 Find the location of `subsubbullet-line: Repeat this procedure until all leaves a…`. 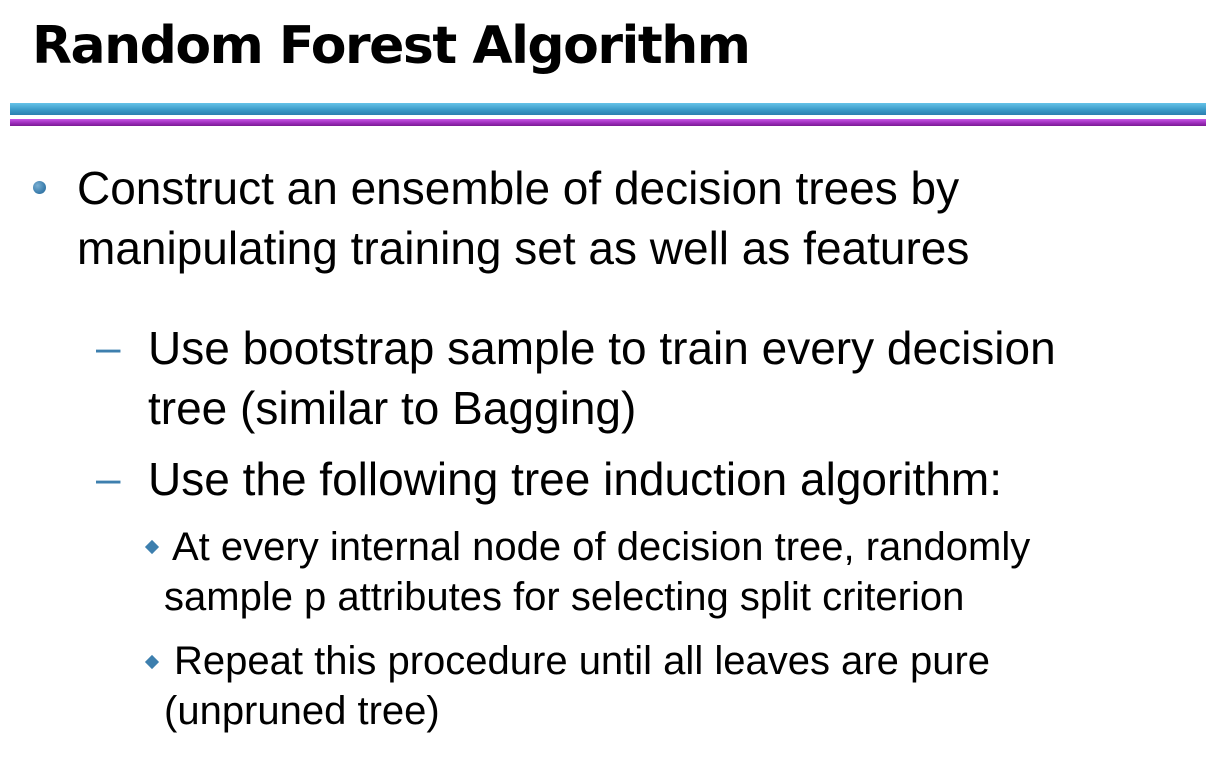

subsubbullet-line: Repeat this procedure until all leaves a… is located at coordinates (582, 661).